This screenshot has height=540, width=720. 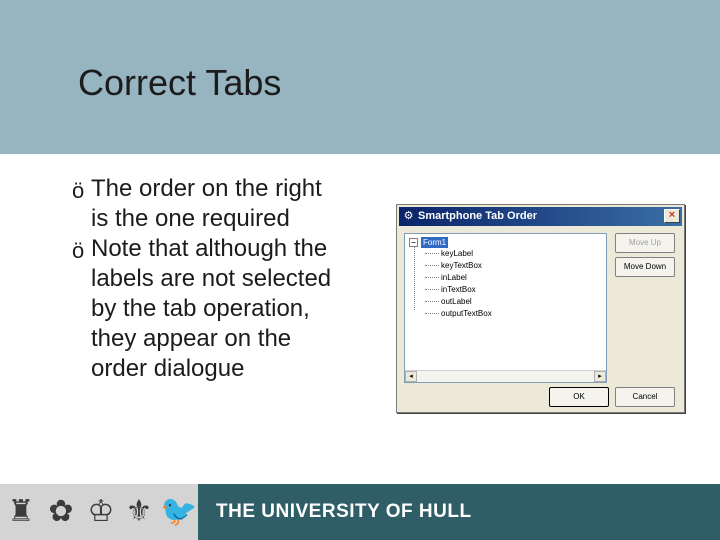 What do you see at coordinates (600, 376) in the screenshot?
I see `scroll-right-icon: ▸` at bounding box center [600, 376].